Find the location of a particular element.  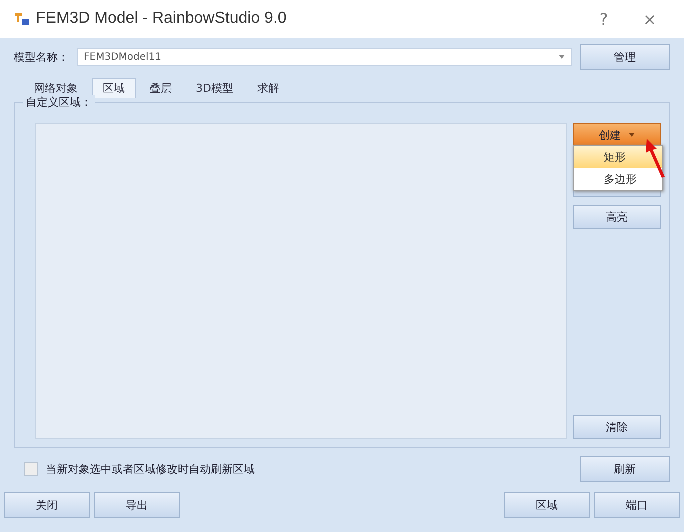

tab: 区域 is located at coordinates (114, 88).